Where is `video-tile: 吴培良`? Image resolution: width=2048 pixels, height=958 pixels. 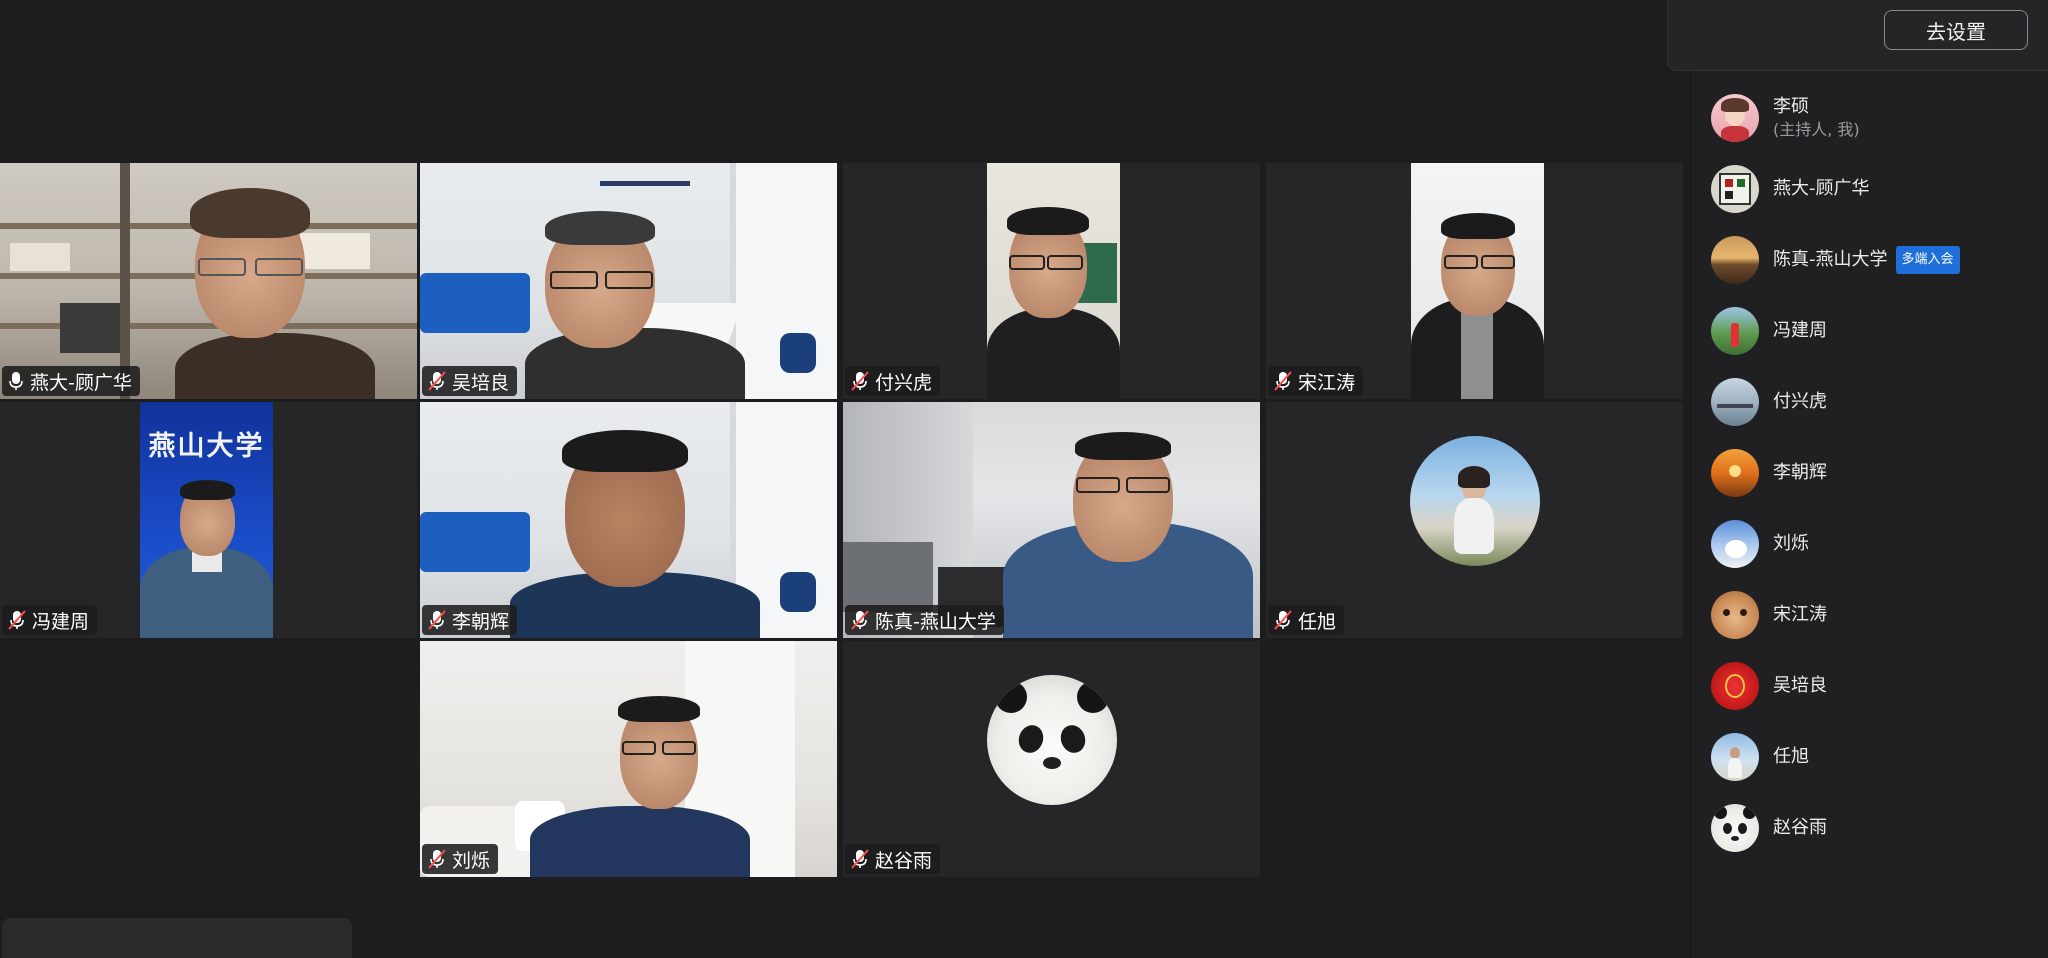 video-tile: 吴培良 is located at coordinates (628, 281).